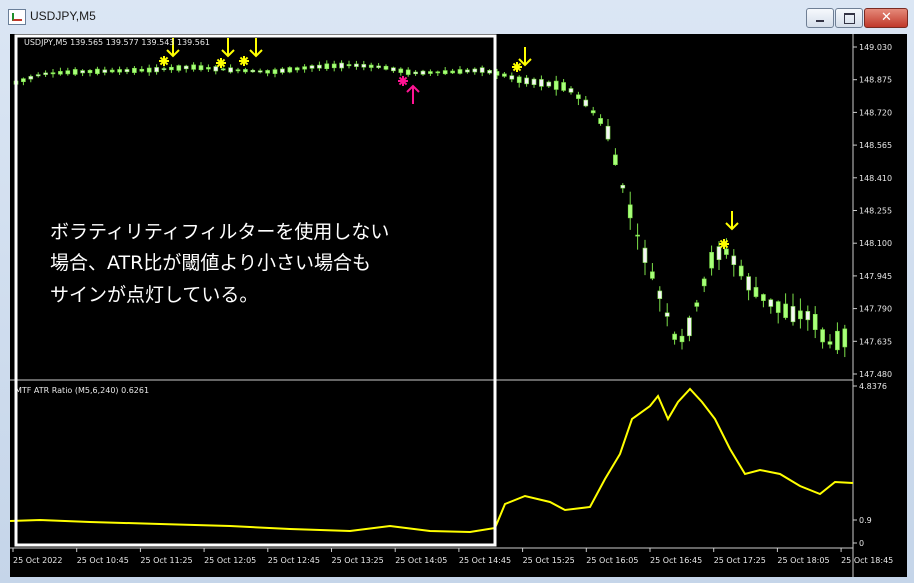 This screenshot has height=583, width=914. Describe the element at coordinates (63, 16) in the screenshot. I see `window-title: USDJPY,M5` at that location.